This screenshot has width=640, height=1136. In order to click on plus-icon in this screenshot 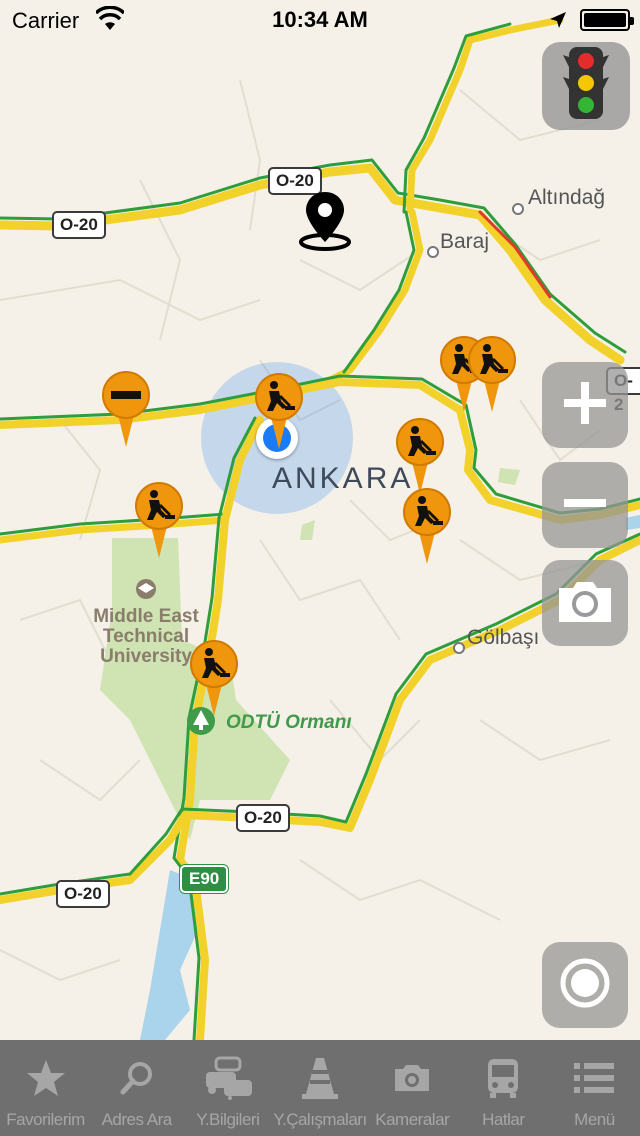, I will do `click(585, 405)`.